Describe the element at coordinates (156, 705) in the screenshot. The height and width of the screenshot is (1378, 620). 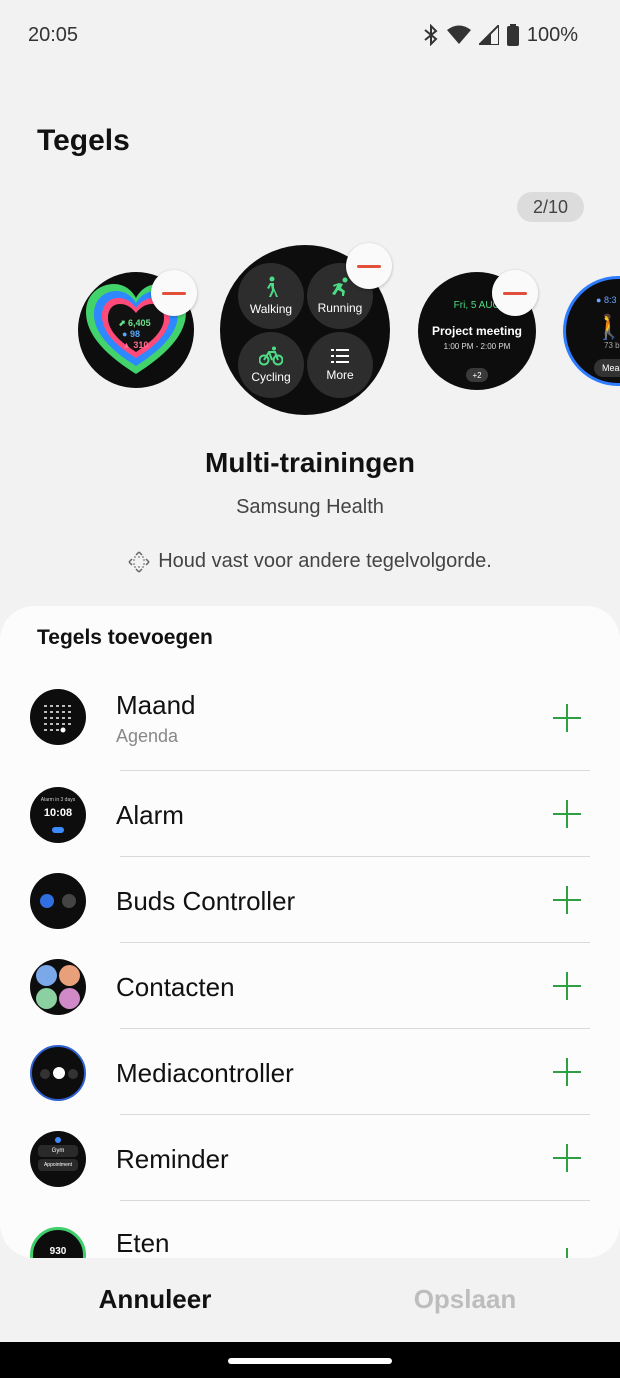
I see `list-item-label: Maand` at that location.